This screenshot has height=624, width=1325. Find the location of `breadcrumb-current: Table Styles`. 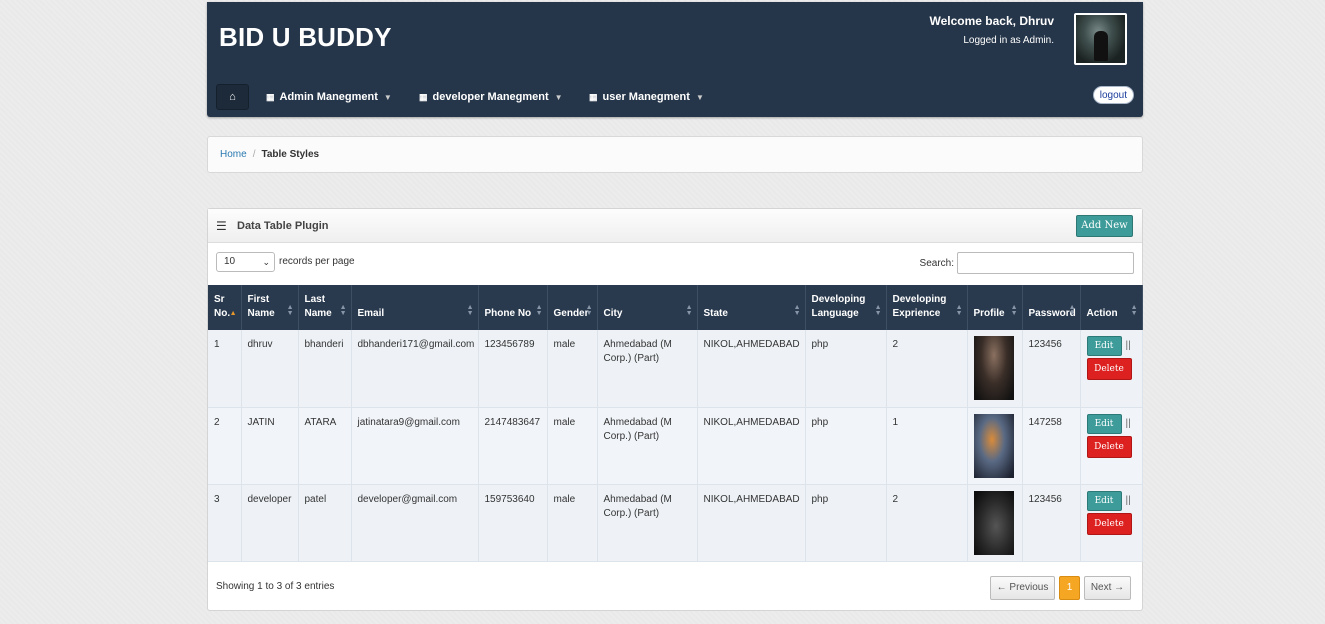

breadcrumb-current: Table Styles is located at coordinates (290, 154).